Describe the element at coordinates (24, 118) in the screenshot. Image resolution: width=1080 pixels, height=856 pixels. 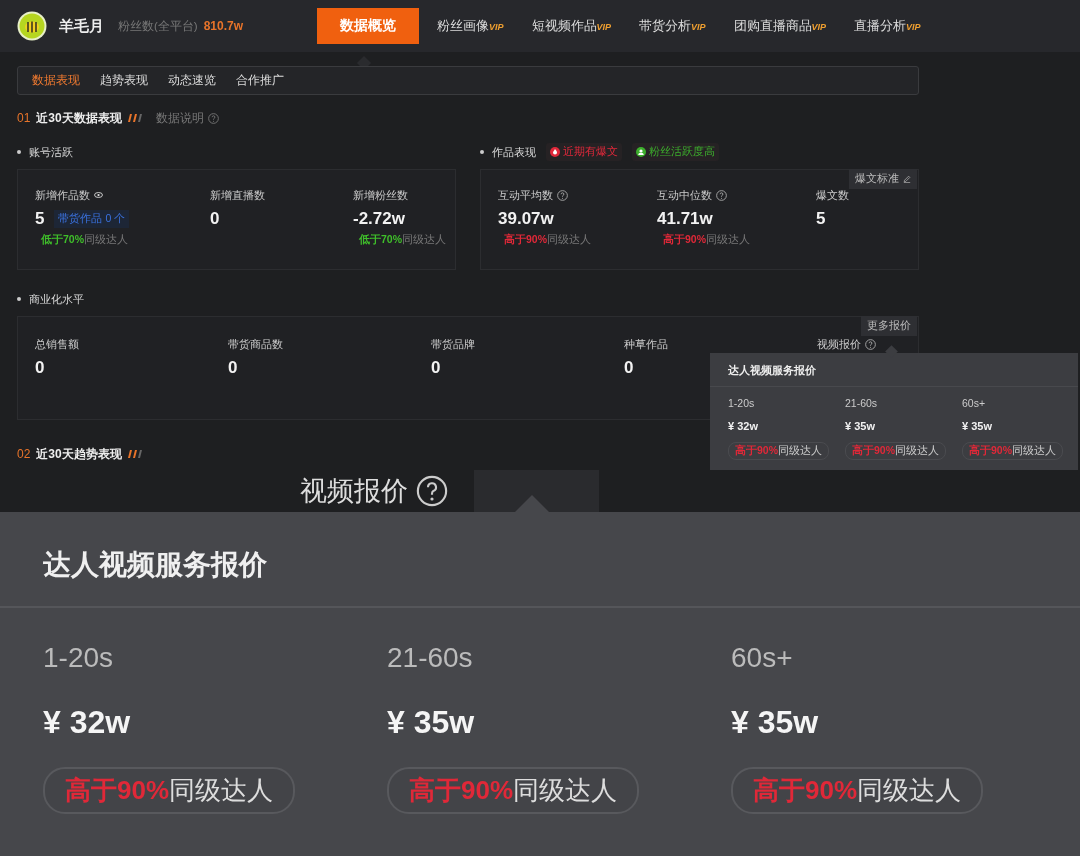
I see `section-number: 01` at that location.